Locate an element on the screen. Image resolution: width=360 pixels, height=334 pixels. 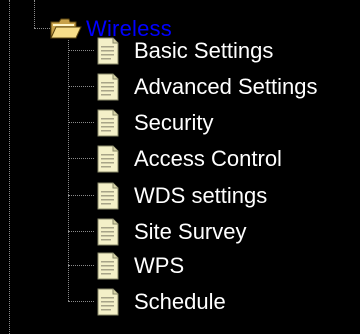
tree-guide-top is located at coordinates (34, 14).